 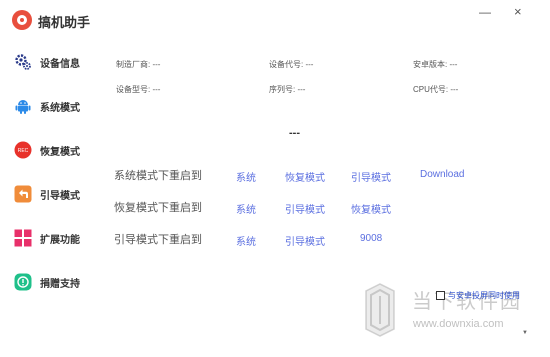 What do you see at coordinates (23, 107) in the screenshot?
I see `android-icon` at bounding box center [23, 107].